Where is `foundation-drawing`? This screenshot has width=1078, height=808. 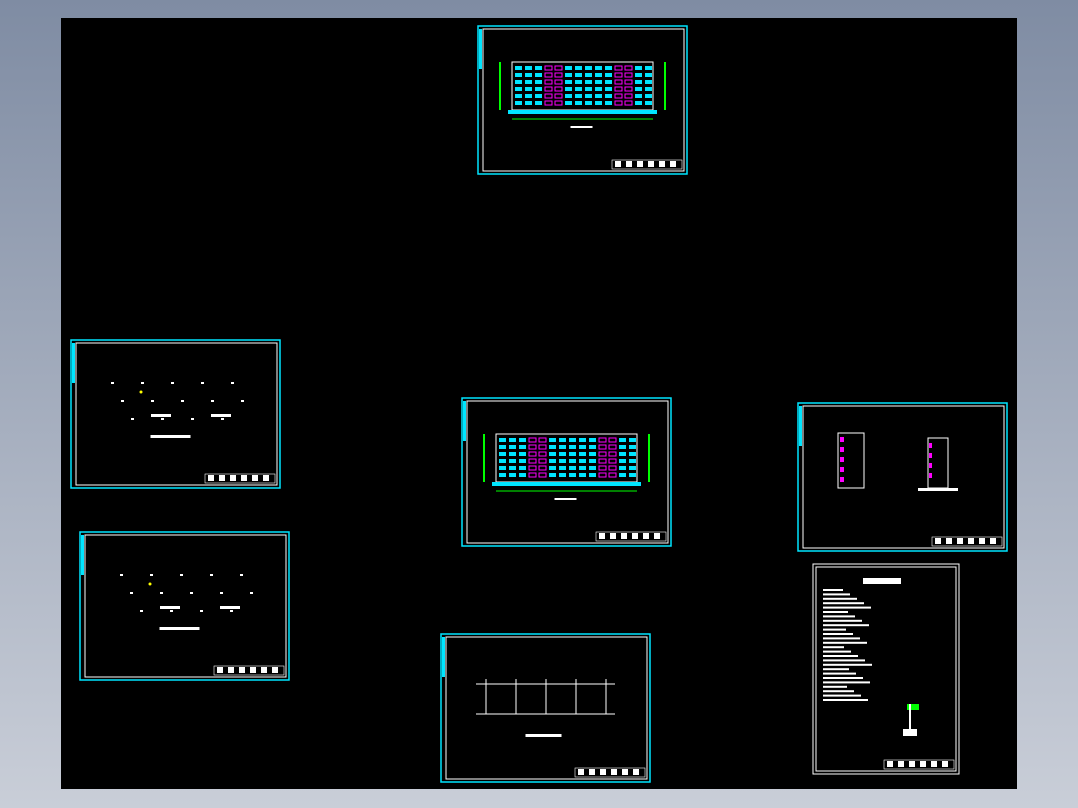
foundation-drawing is located at coordinates (545, 708).